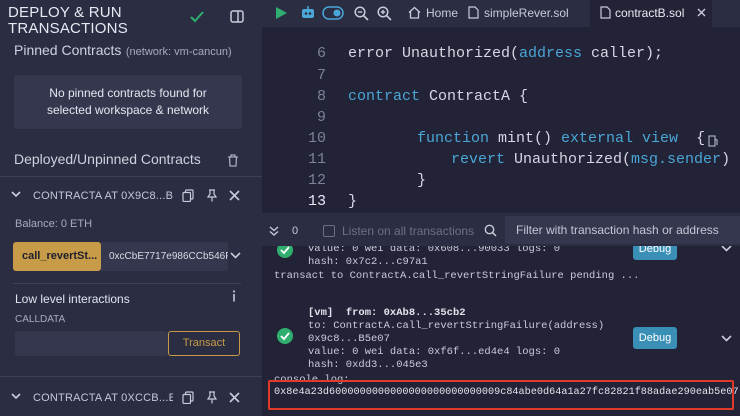 This screenshot has width=740, height=416. I want to click on line-number: 7, so click(321, 75).